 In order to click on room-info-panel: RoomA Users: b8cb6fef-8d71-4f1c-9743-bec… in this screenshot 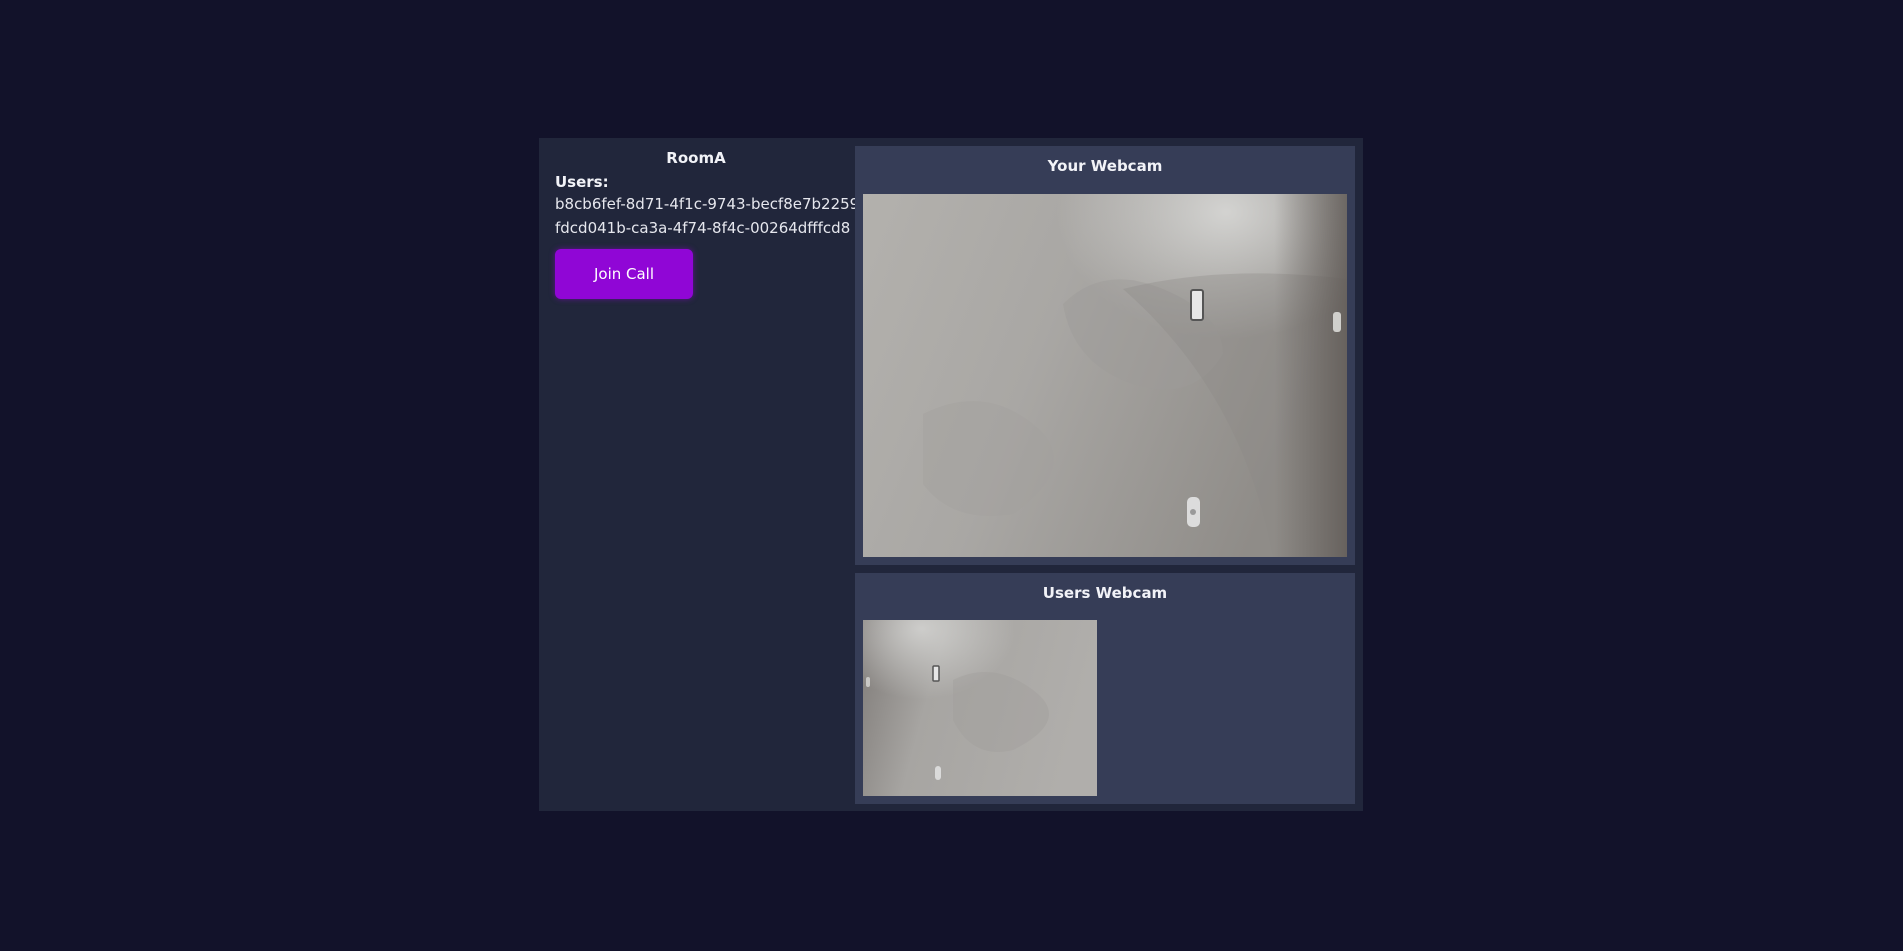, I will do `click(707, 223)`.